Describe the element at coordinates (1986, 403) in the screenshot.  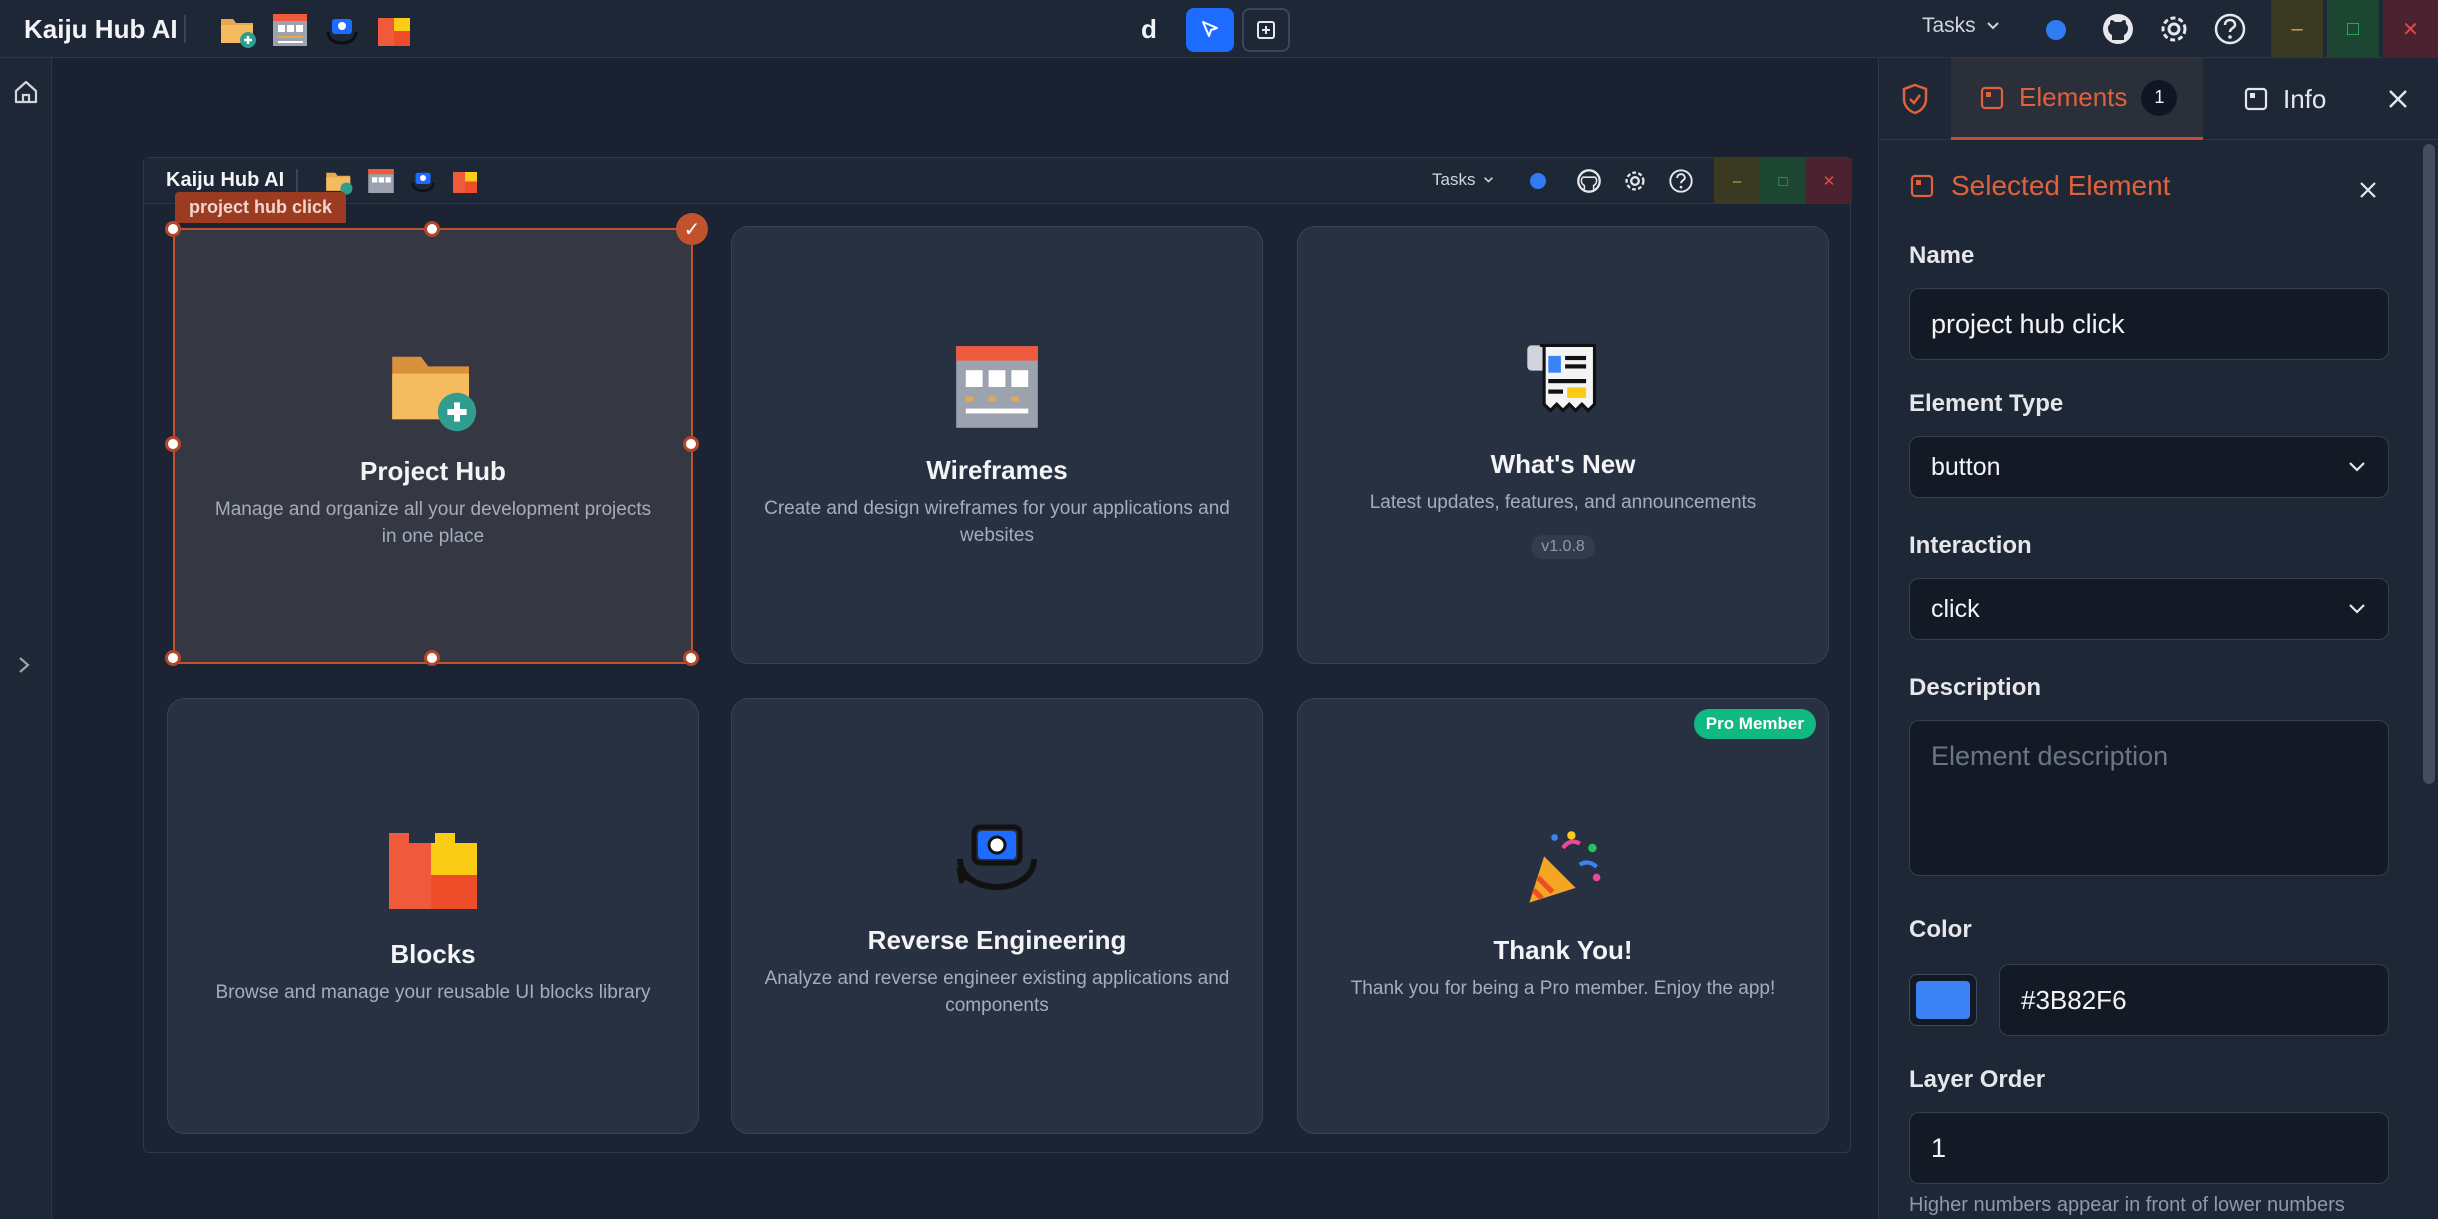
I see `element-type-label: Element Type` at that location.